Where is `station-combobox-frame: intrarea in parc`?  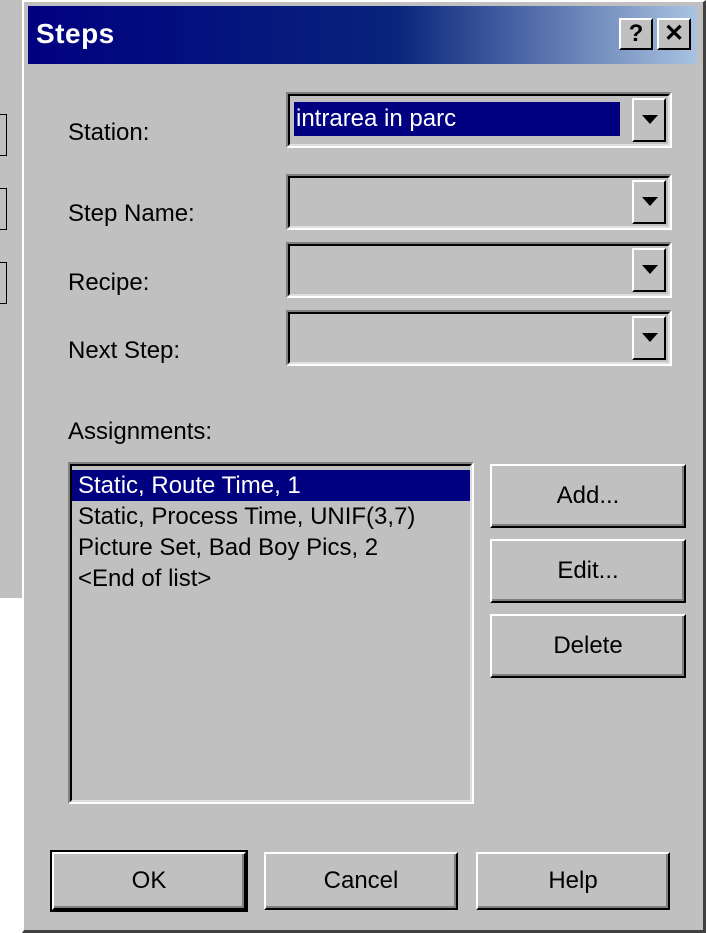
station-combobox-frame: intrarea in parc is located at coordinates (479, 120).